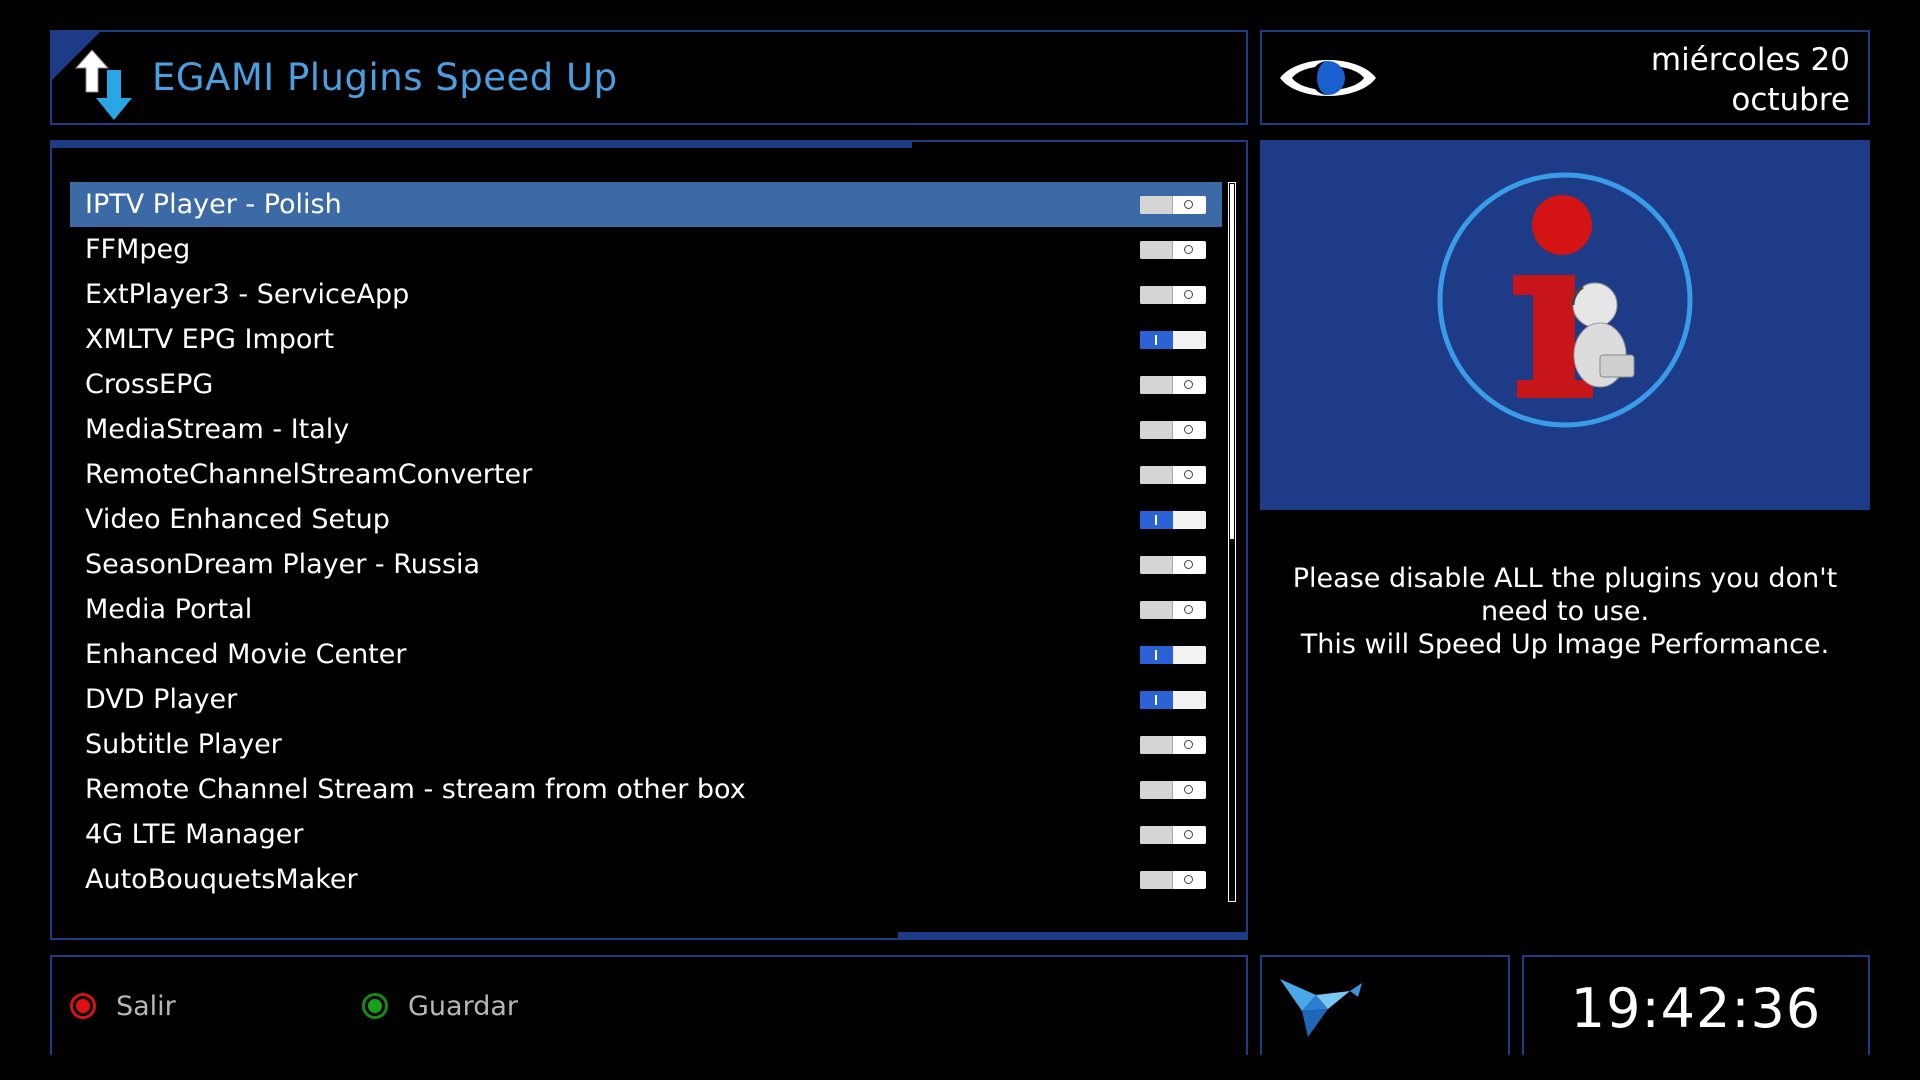 This screenshot has height=1080, width=1920. Describe the element at coordinates (146, 1006) in the screenshot. I see `exit-label: Salir` at that location.